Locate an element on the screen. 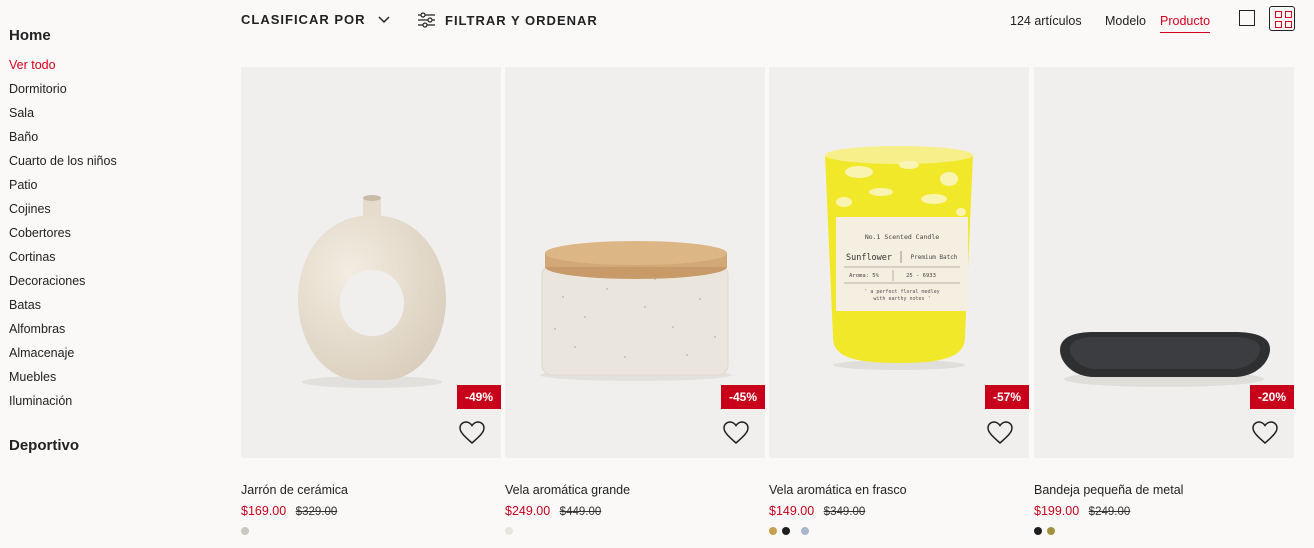 This screenshot has height=548, width=1314. sale-price: $249.00 is located at coordinates (528, 511).